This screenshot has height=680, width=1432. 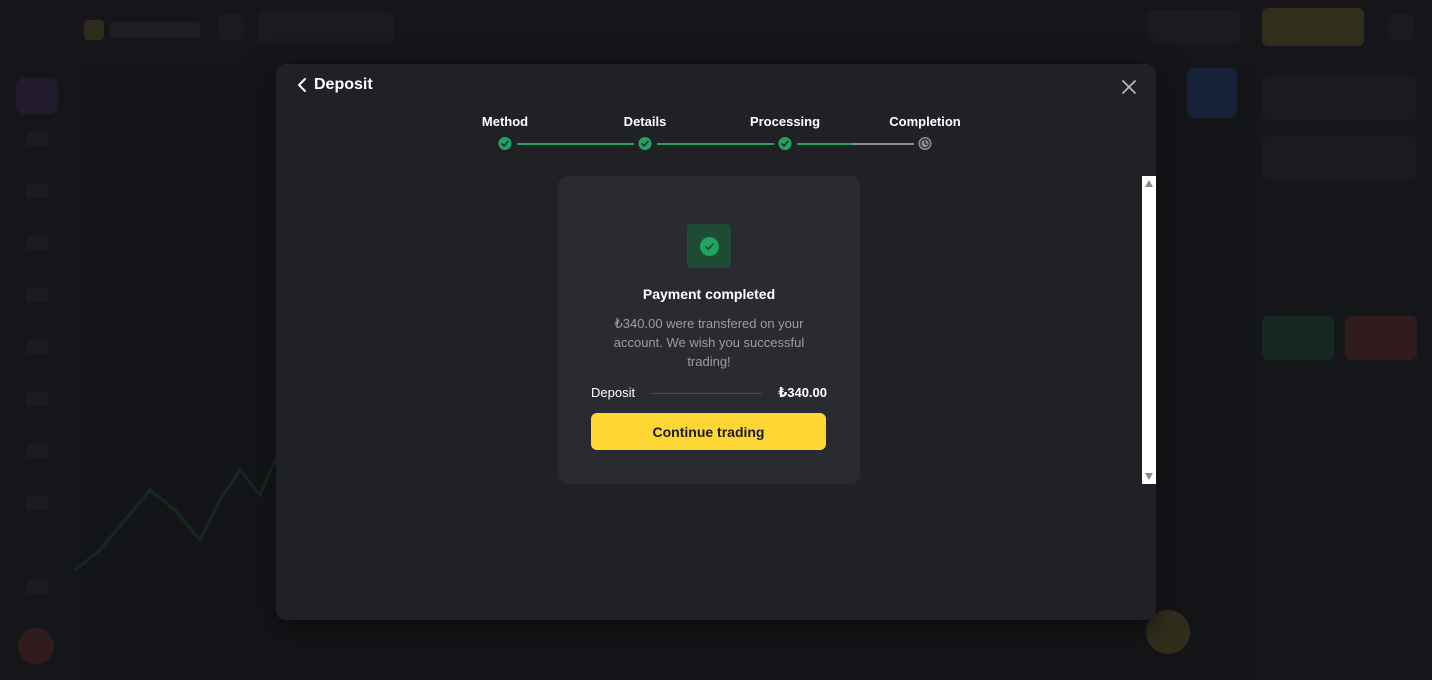 What do you see at coordinates (343, 84) in the screenshot?
I see `modal-title: Deposit` at bounding box center [343, 84].